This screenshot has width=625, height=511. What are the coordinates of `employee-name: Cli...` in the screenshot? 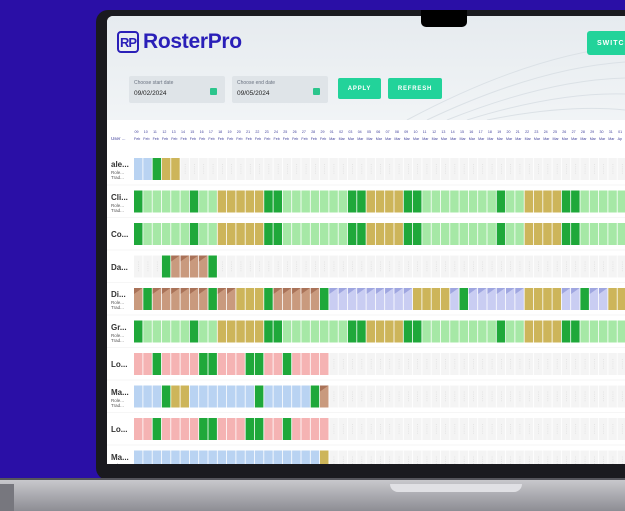 It's located at (119, 197).